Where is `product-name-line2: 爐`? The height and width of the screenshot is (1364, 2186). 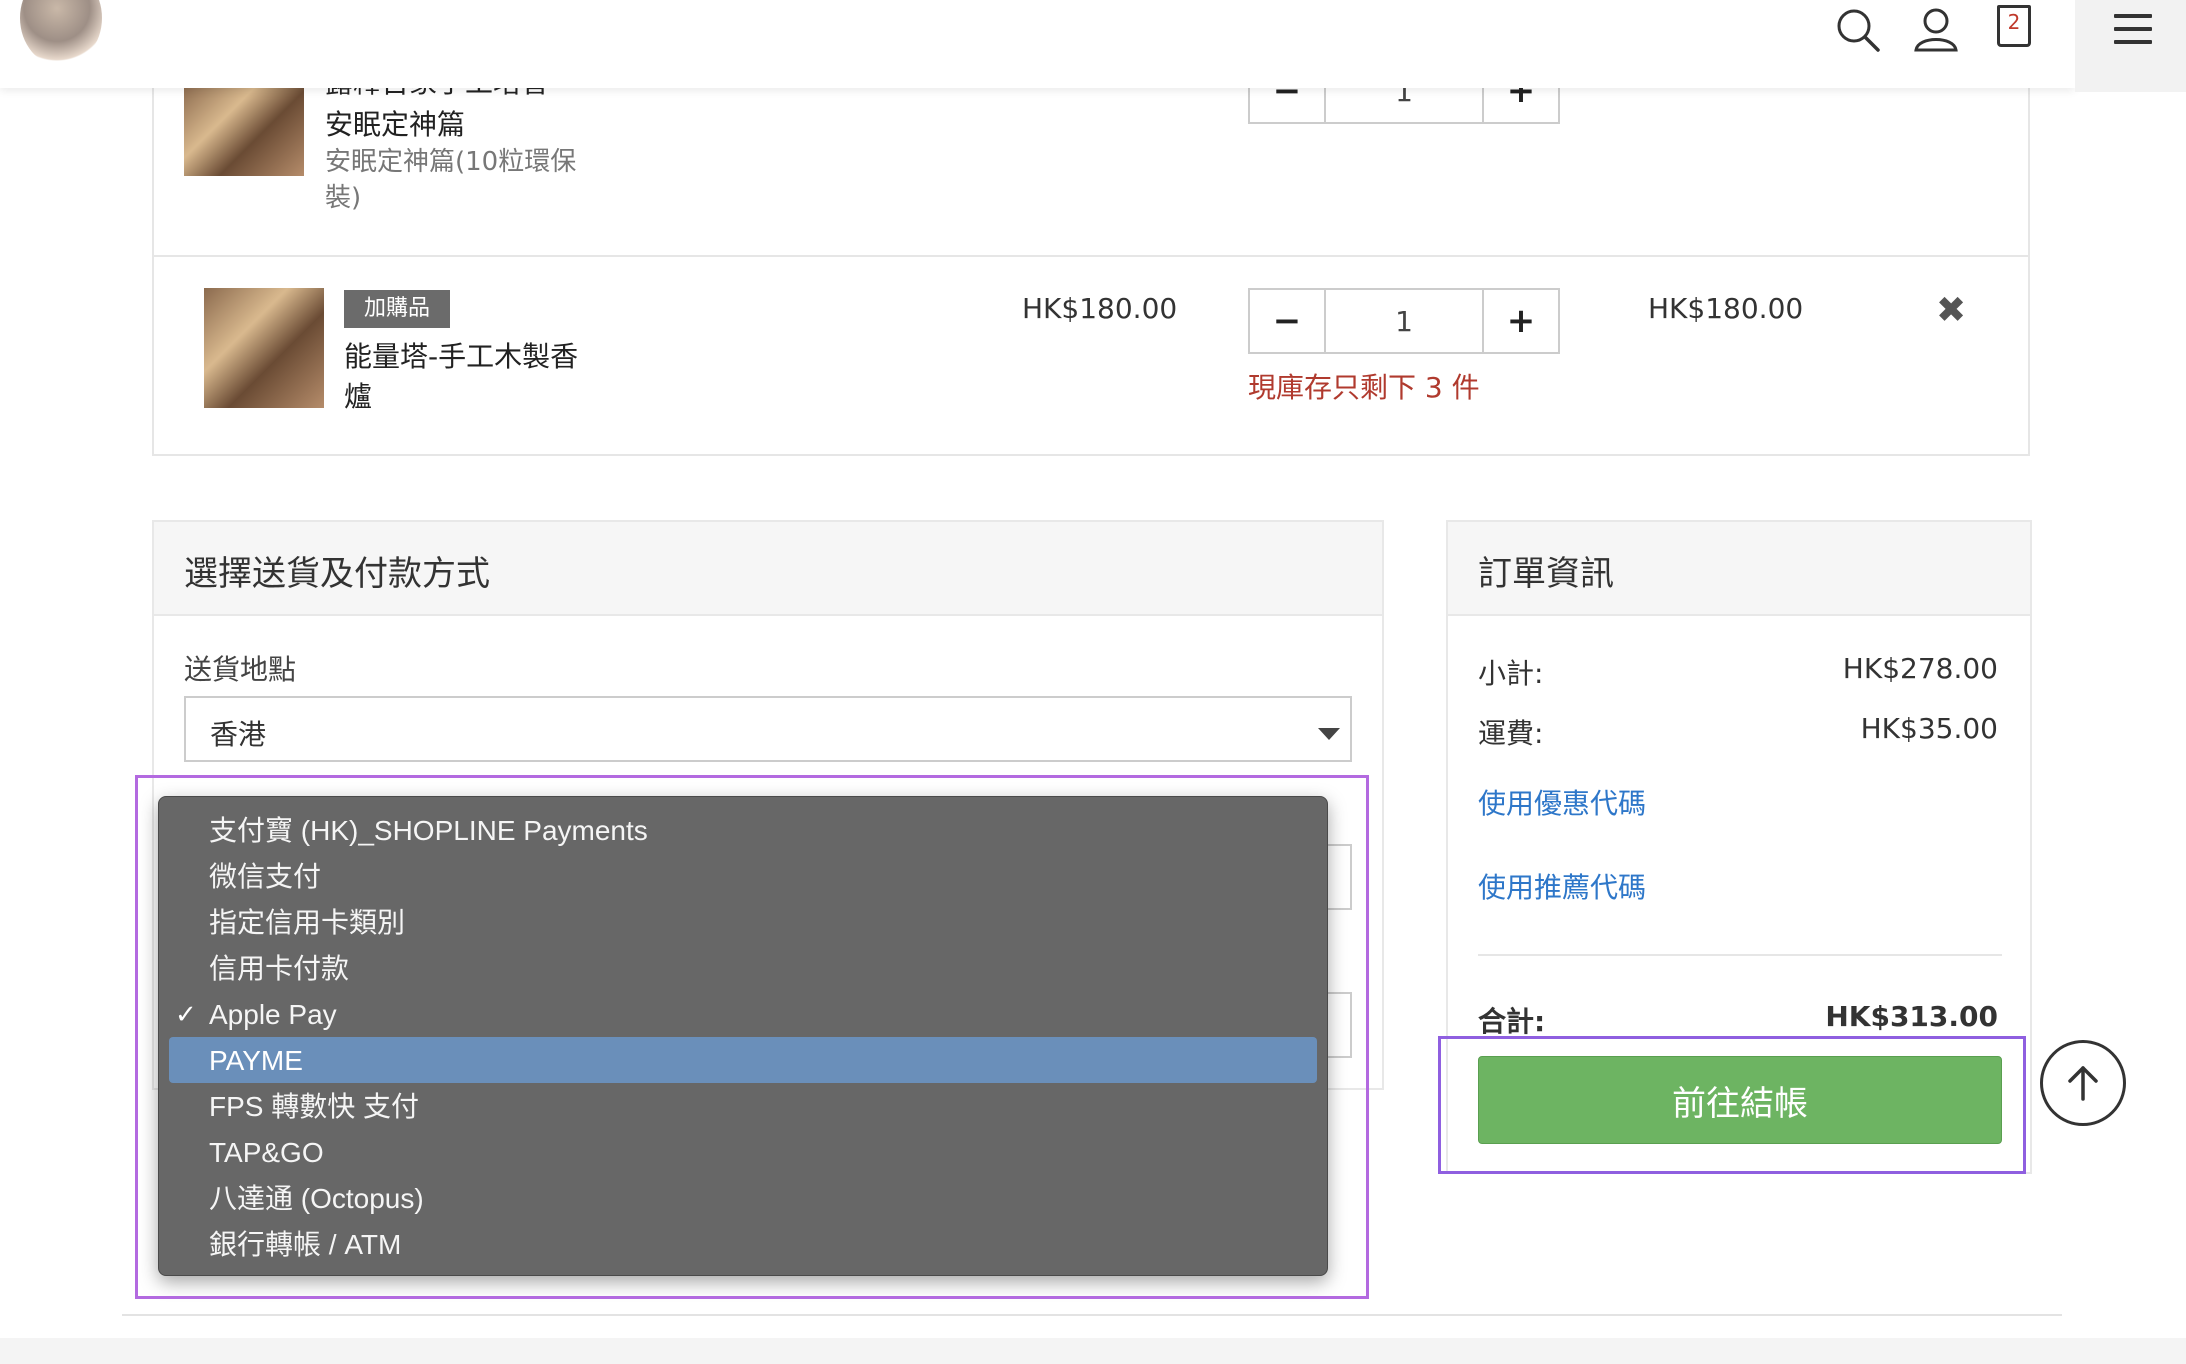
product-name-line2: 爐 is located at coordinates (358, 396).